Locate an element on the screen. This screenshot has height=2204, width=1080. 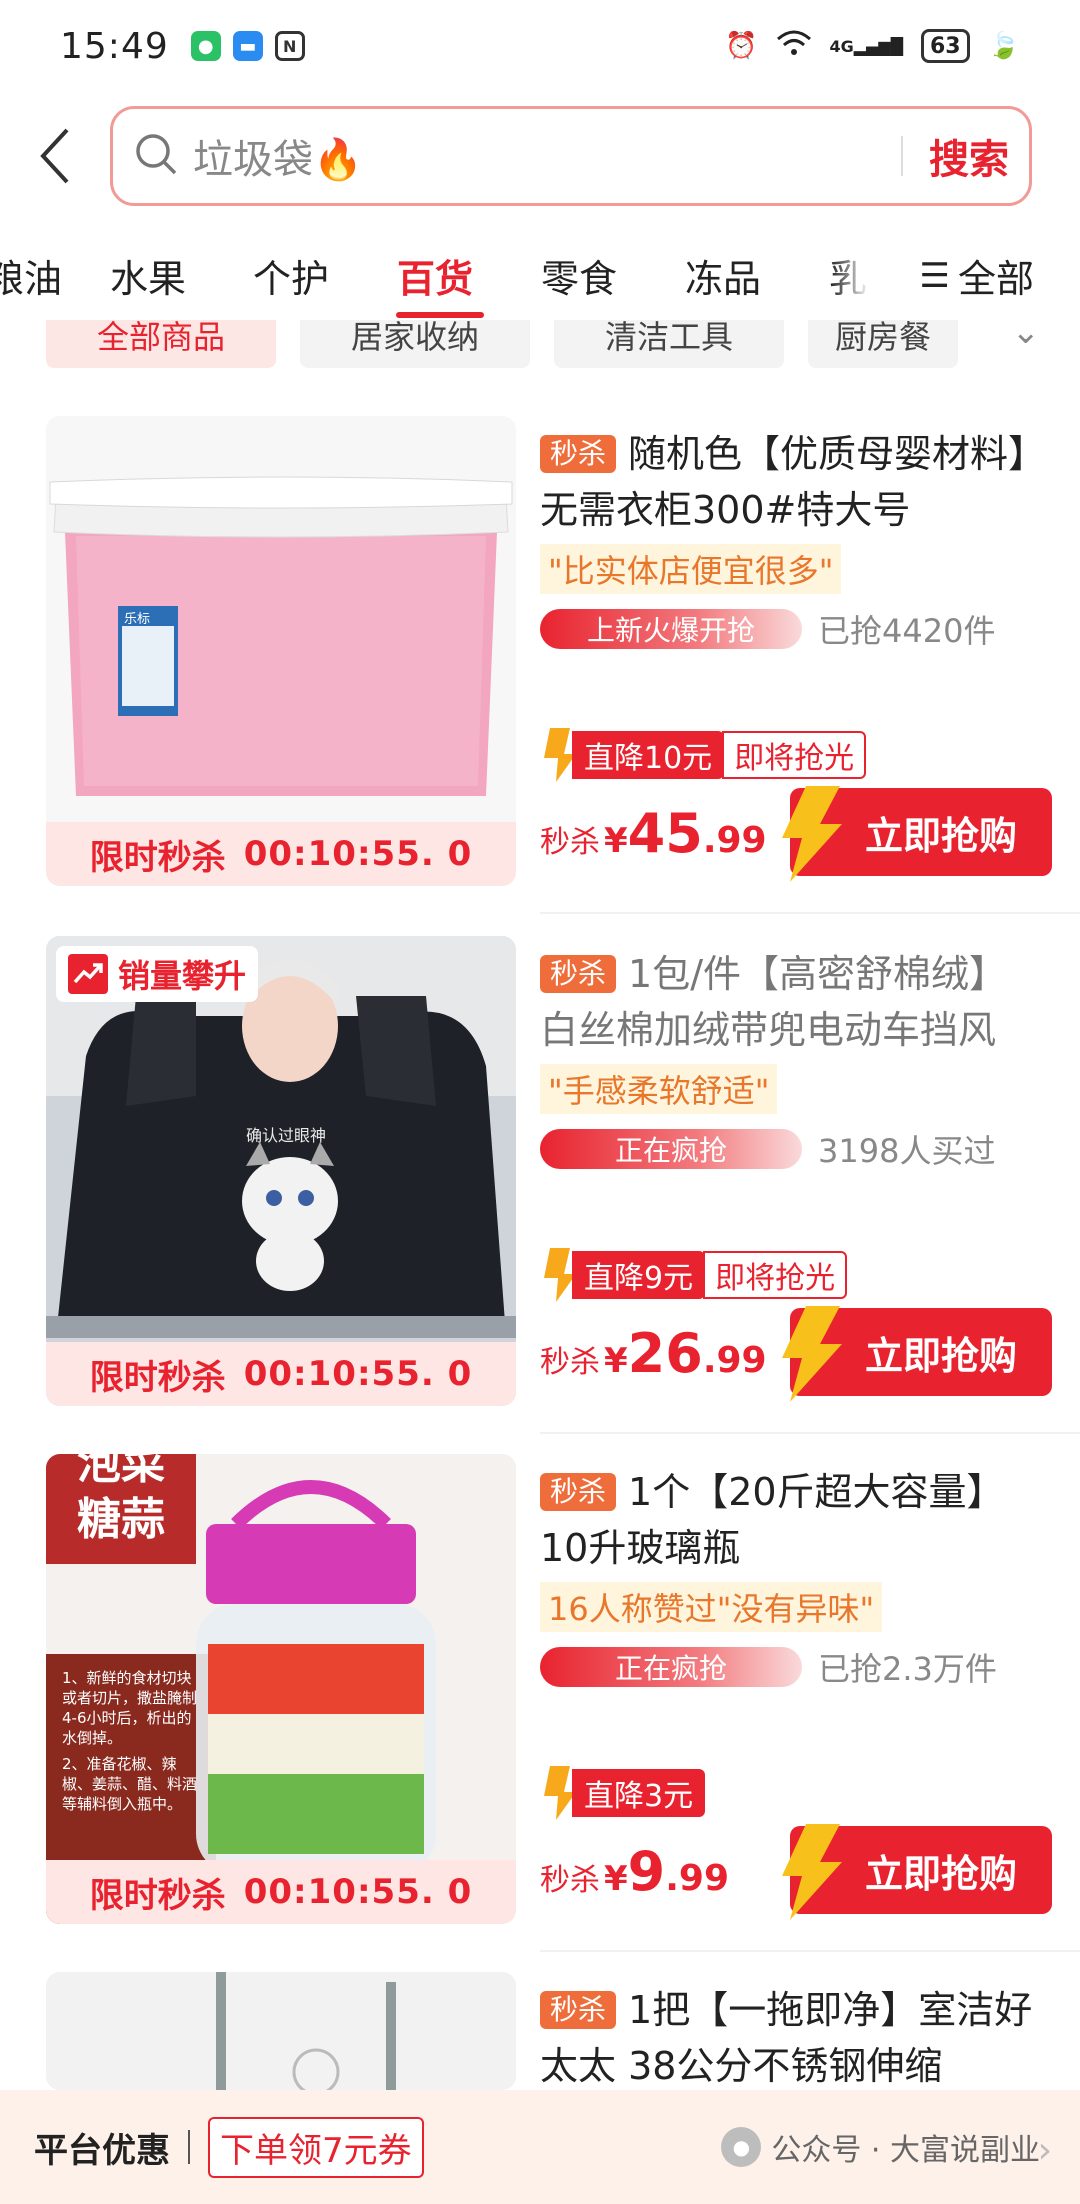
status-time: 15:49 is located at coordinates (114, 46).